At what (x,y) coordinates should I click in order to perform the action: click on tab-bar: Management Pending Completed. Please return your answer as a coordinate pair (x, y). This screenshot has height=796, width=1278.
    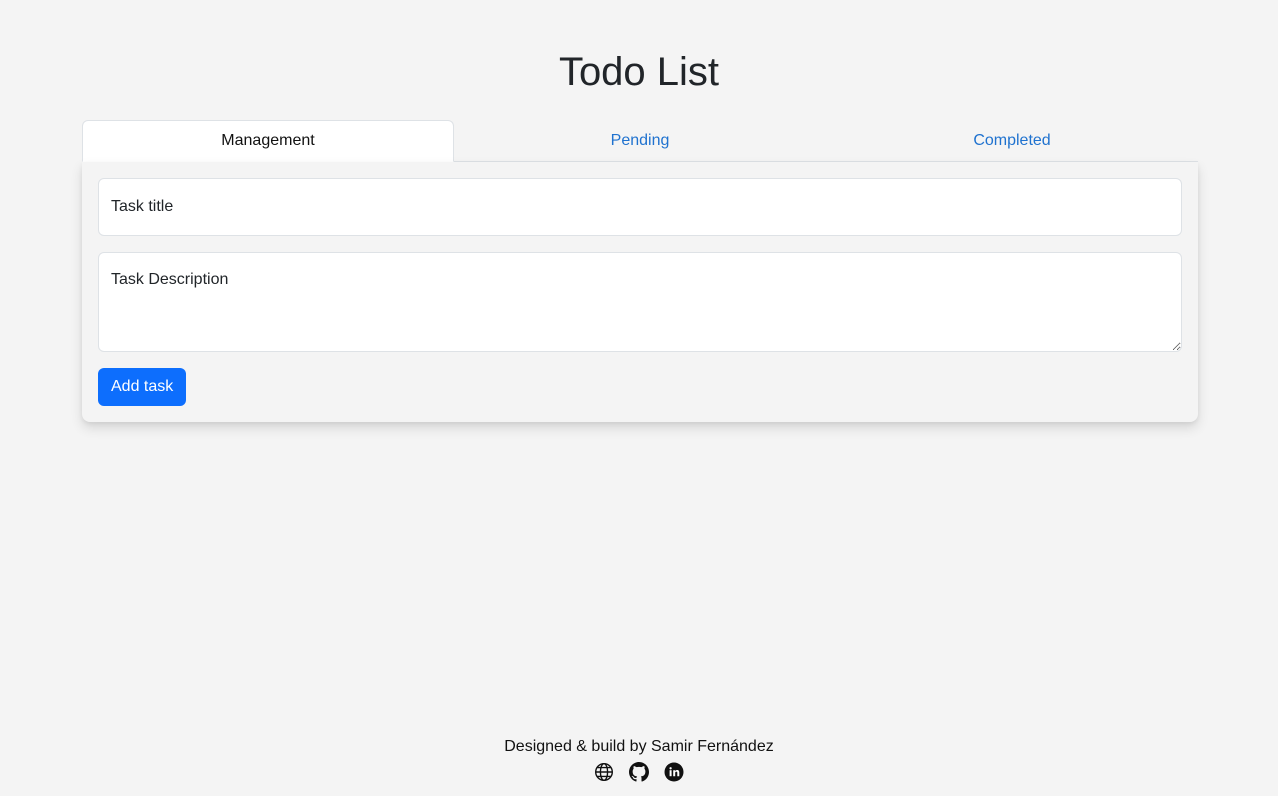
    Looking at the image, I should click on (640, 141).